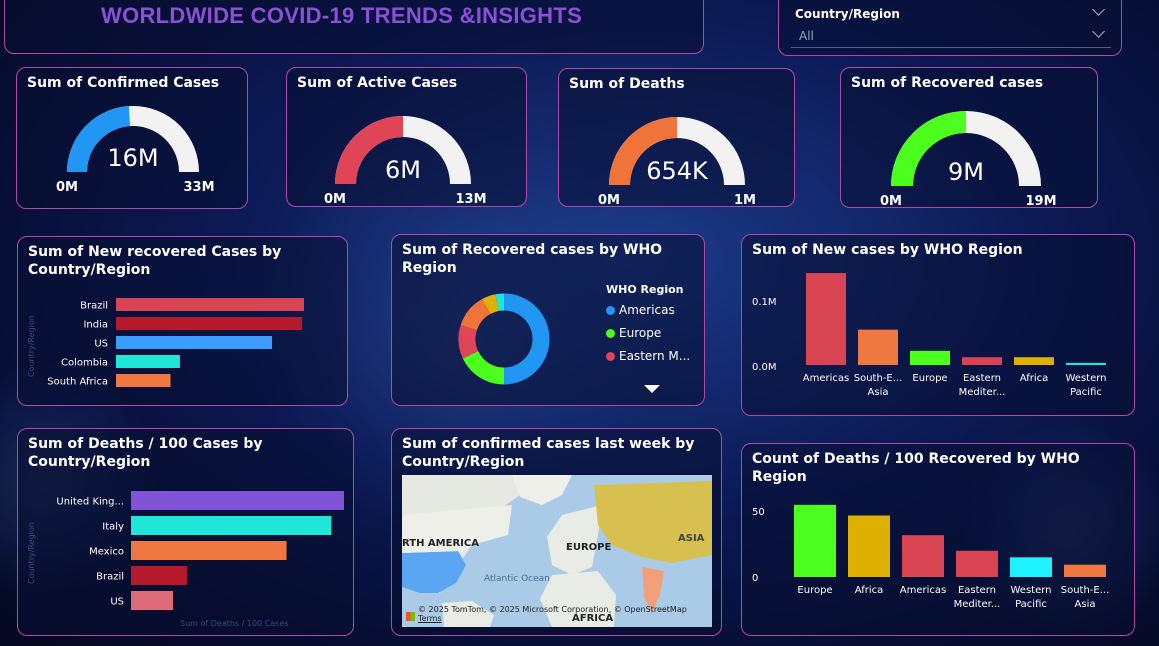 Image resolution: width=1159 pixels, height=646 pixels. I want to click on slicer-dropdown: All, so click(951, 35).